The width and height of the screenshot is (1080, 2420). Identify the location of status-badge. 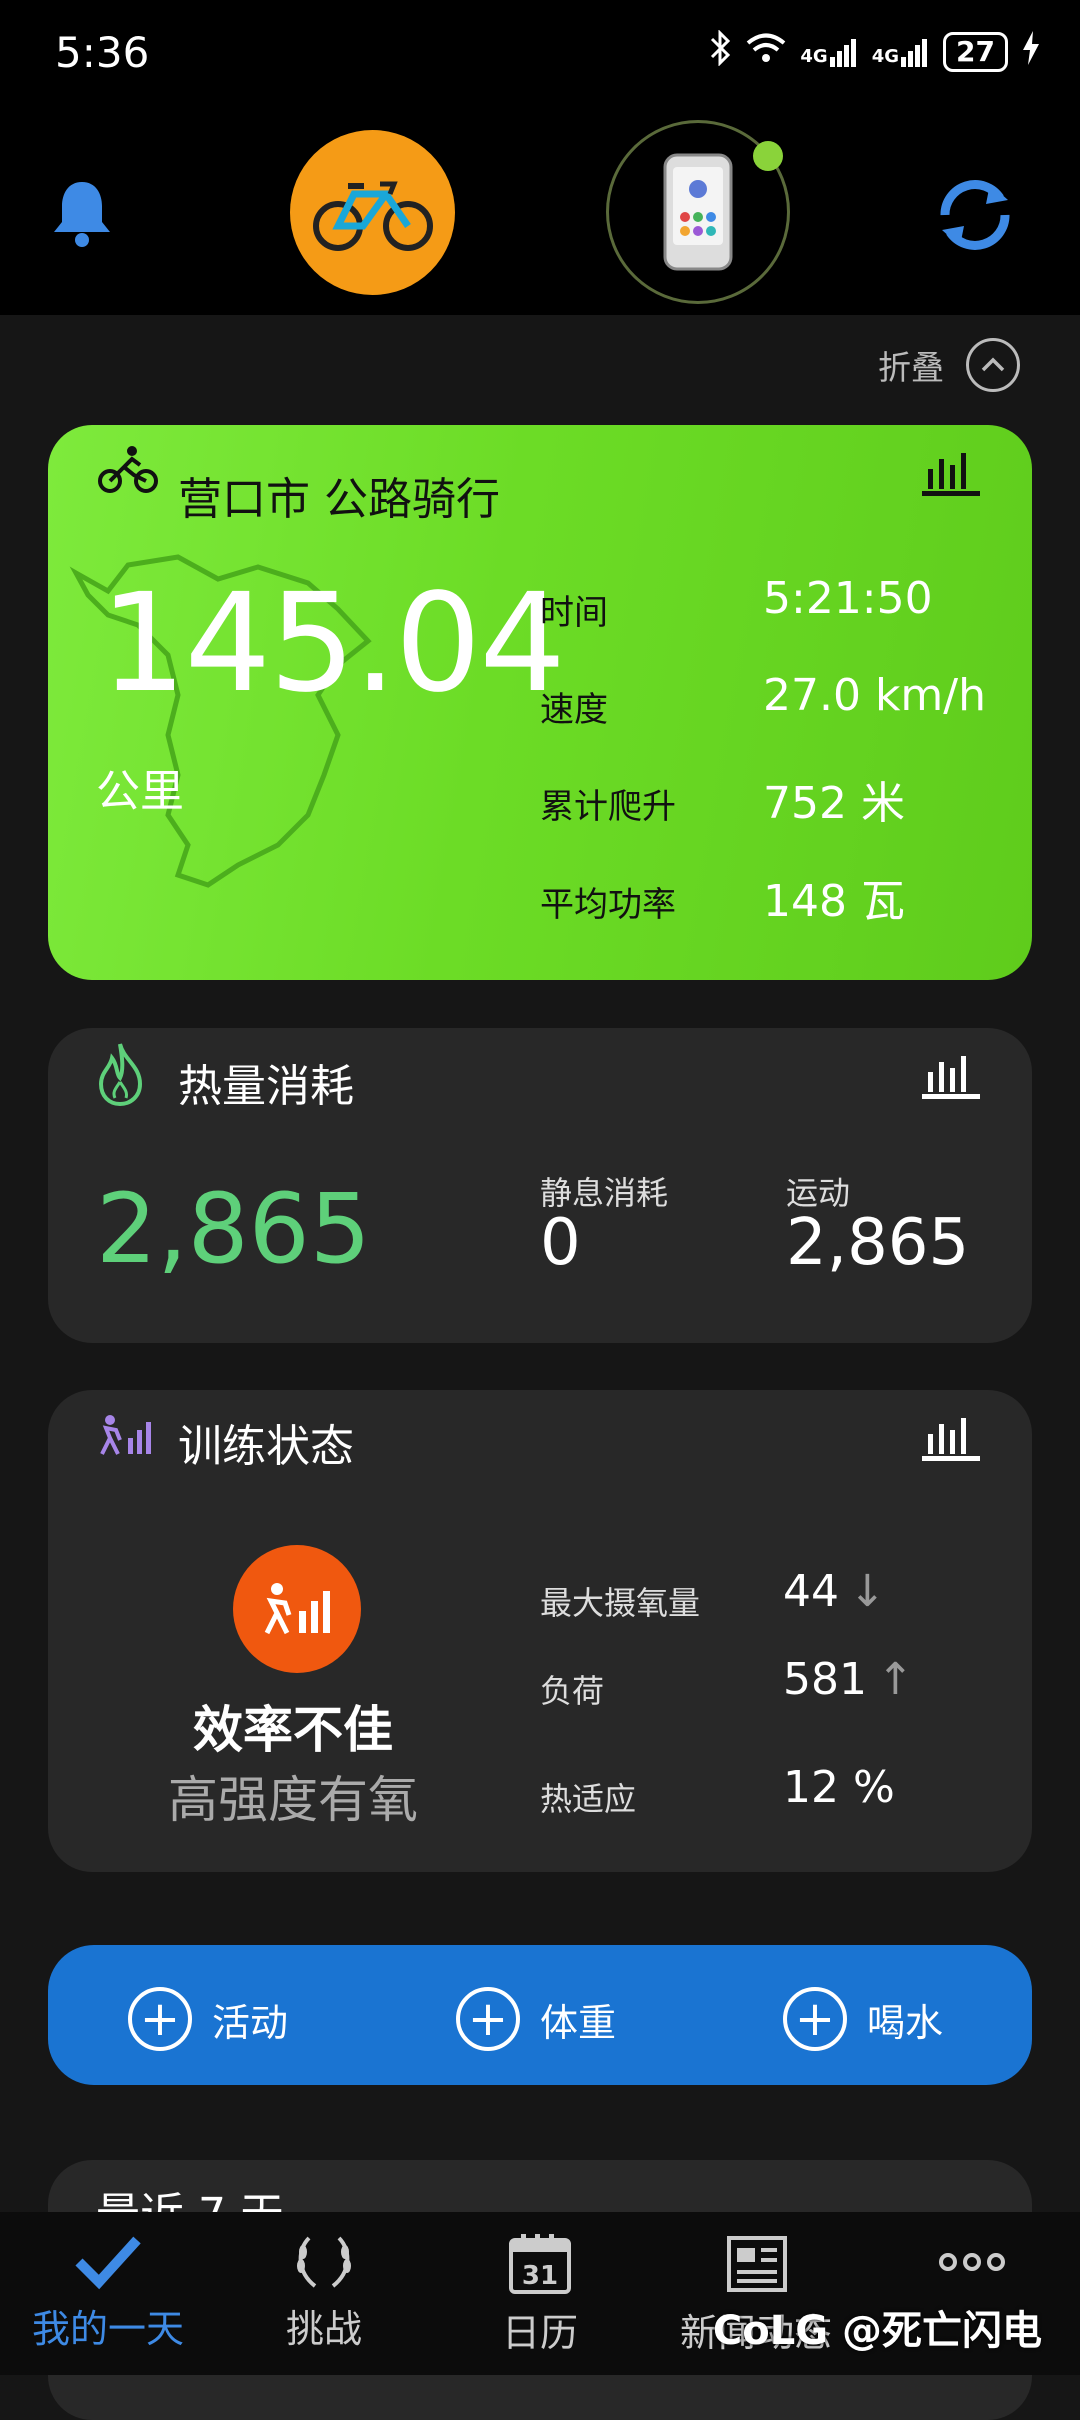
(297, 1609).